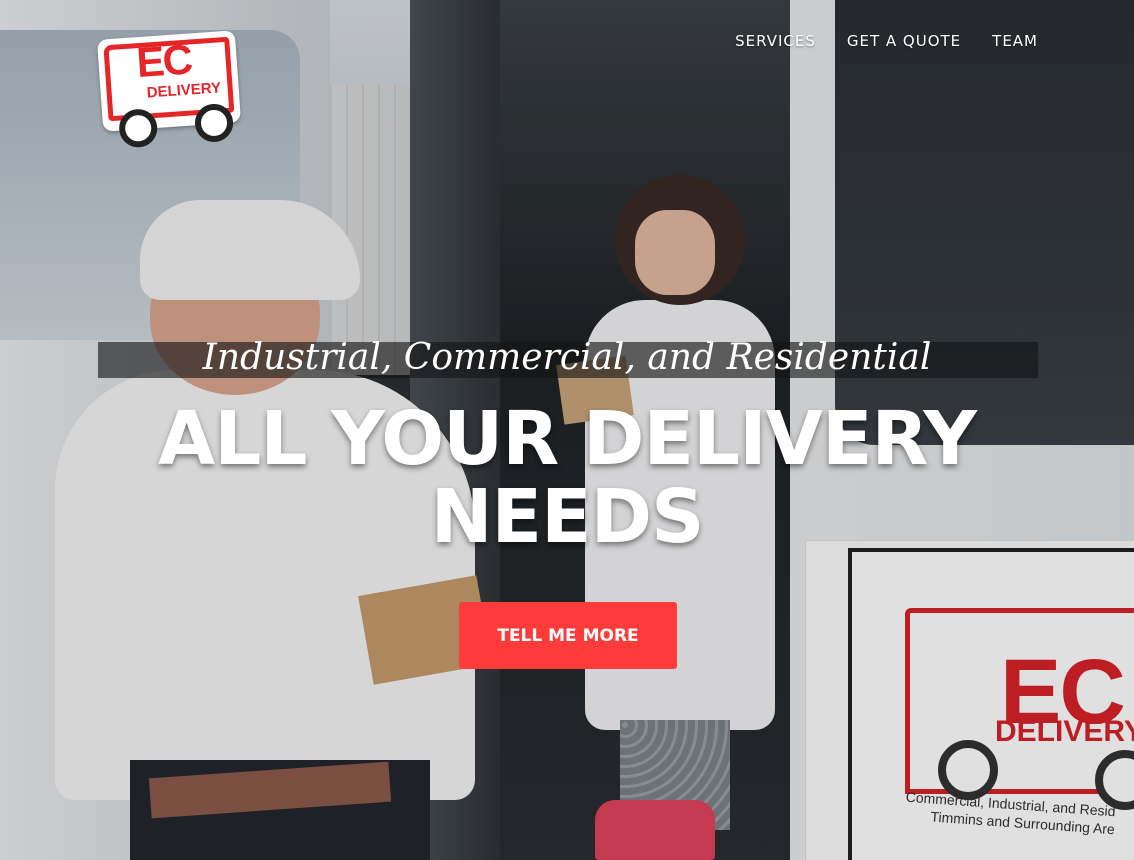  I want to click on tell-me-more-button: TELL ME MORE, so click(568, 635).